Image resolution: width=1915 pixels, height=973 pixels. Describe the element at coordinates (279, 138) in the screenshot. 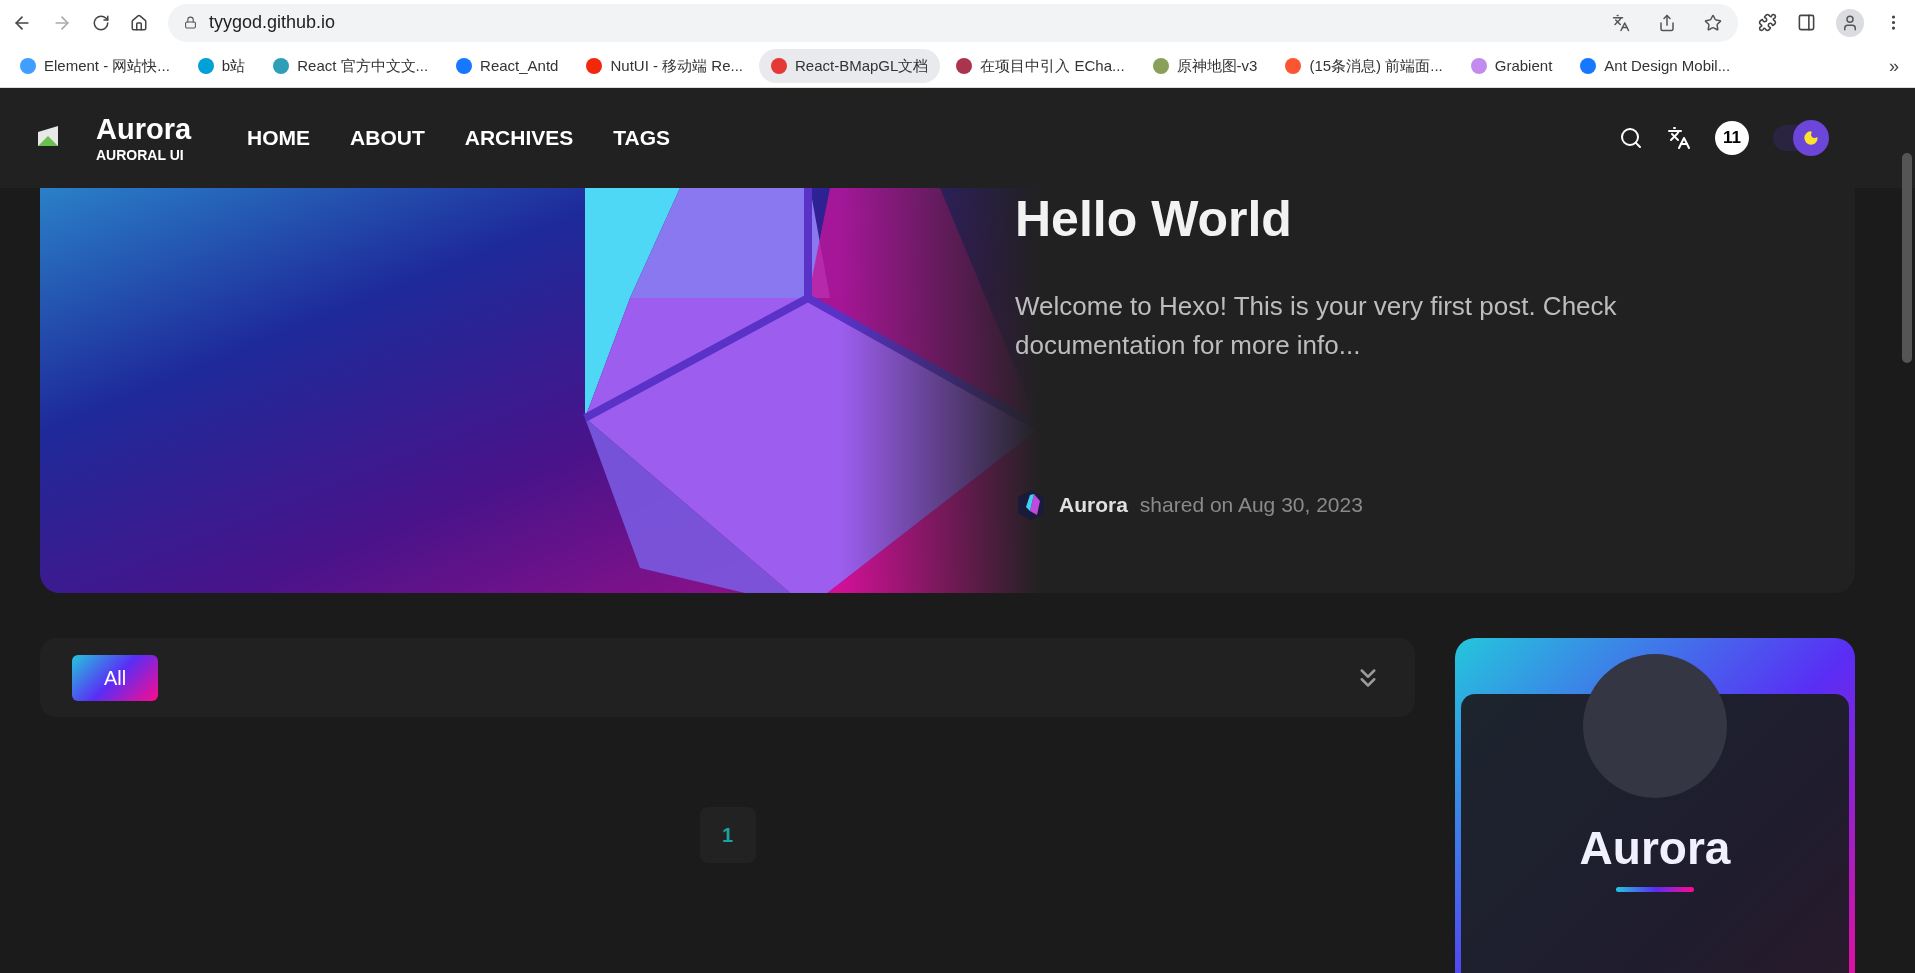

I see `nav-link: HOME` at that location.